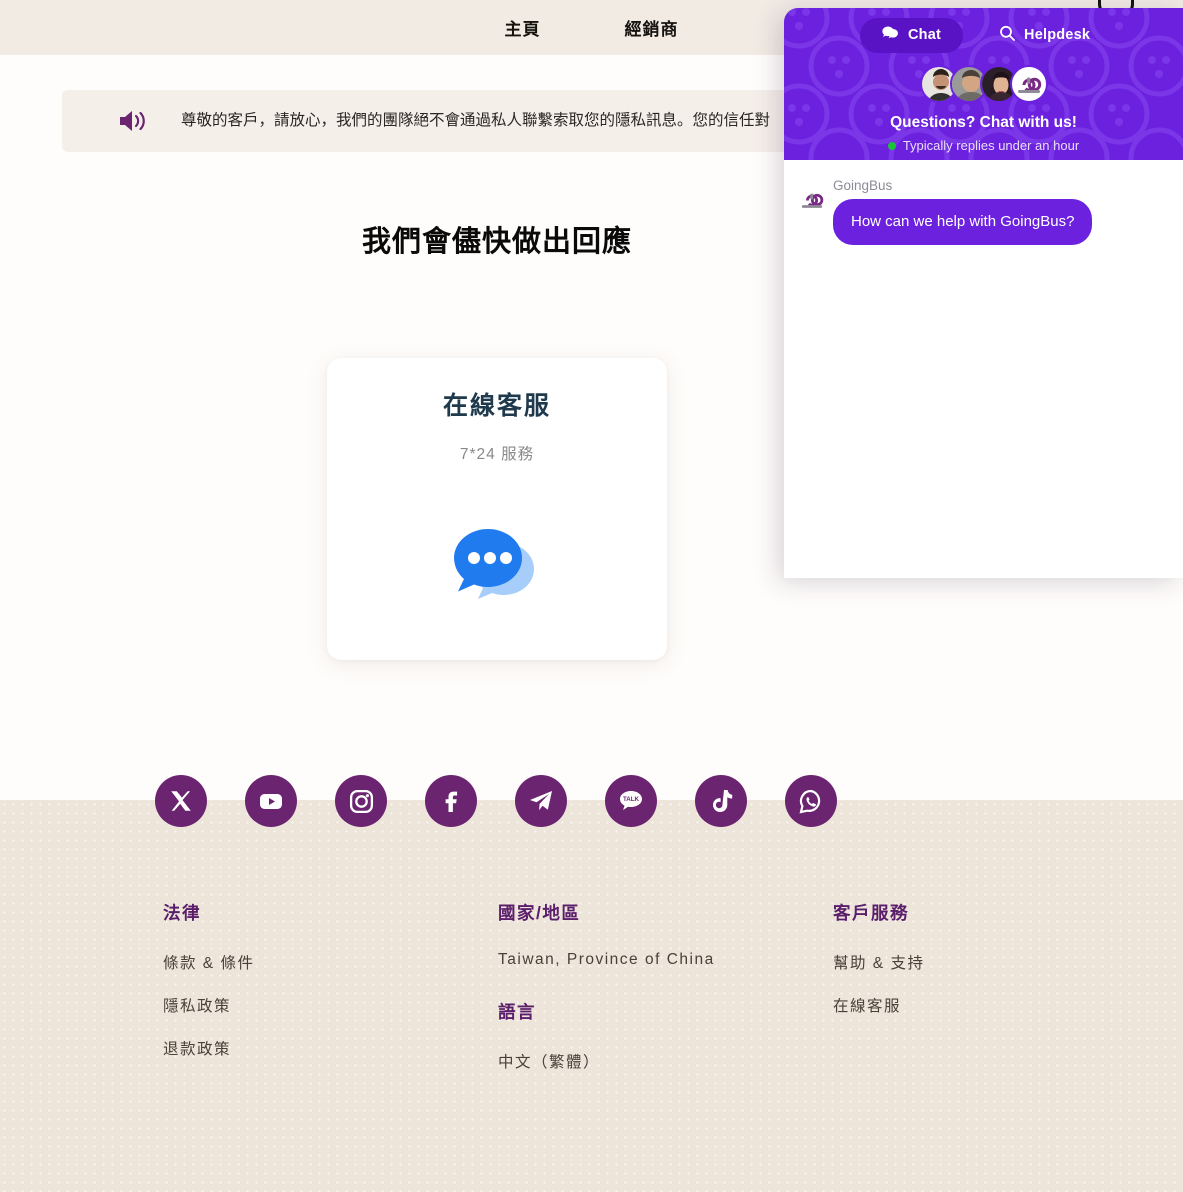 The height and width of the screenshot is (1192, 1183). I want to click on facebook-icon, so click(451, 801).